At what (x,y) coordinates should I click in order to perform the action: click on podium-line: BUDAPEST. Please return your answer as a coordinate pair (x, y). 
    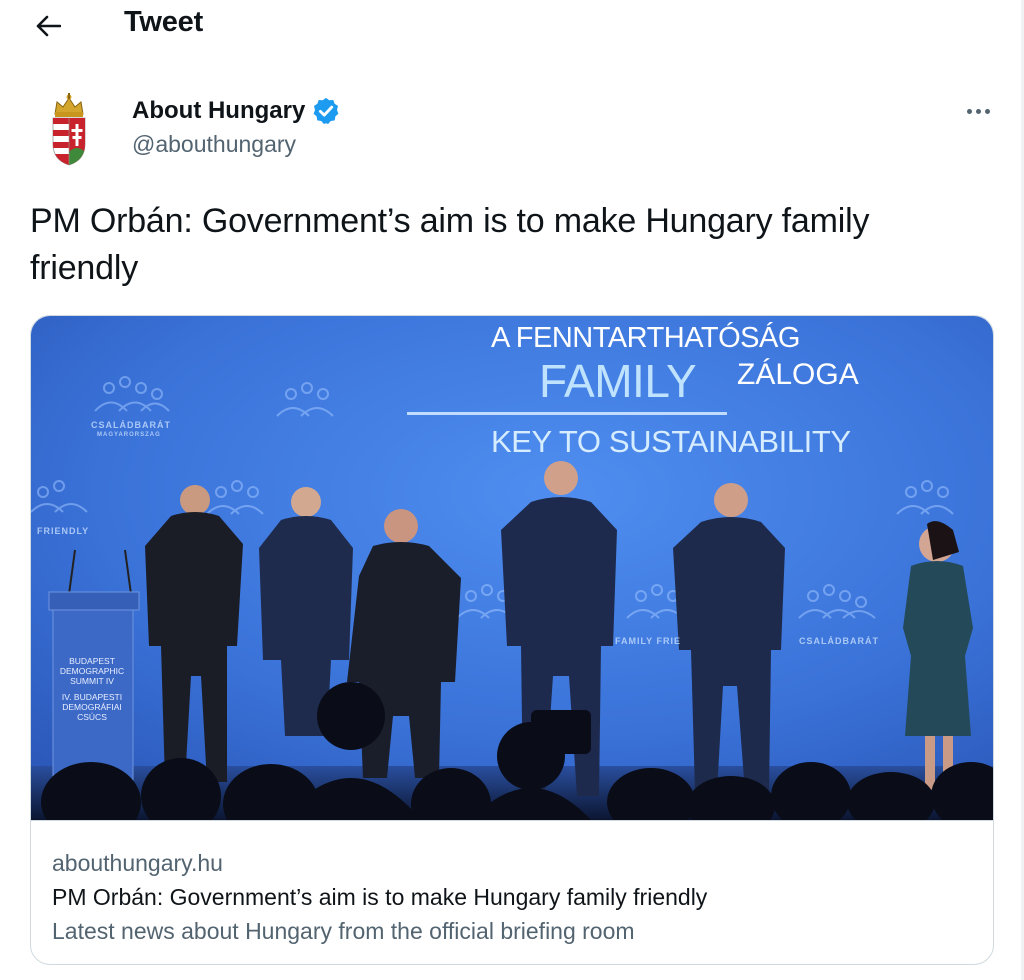
    Looking at the image, I should click on (92, 661).